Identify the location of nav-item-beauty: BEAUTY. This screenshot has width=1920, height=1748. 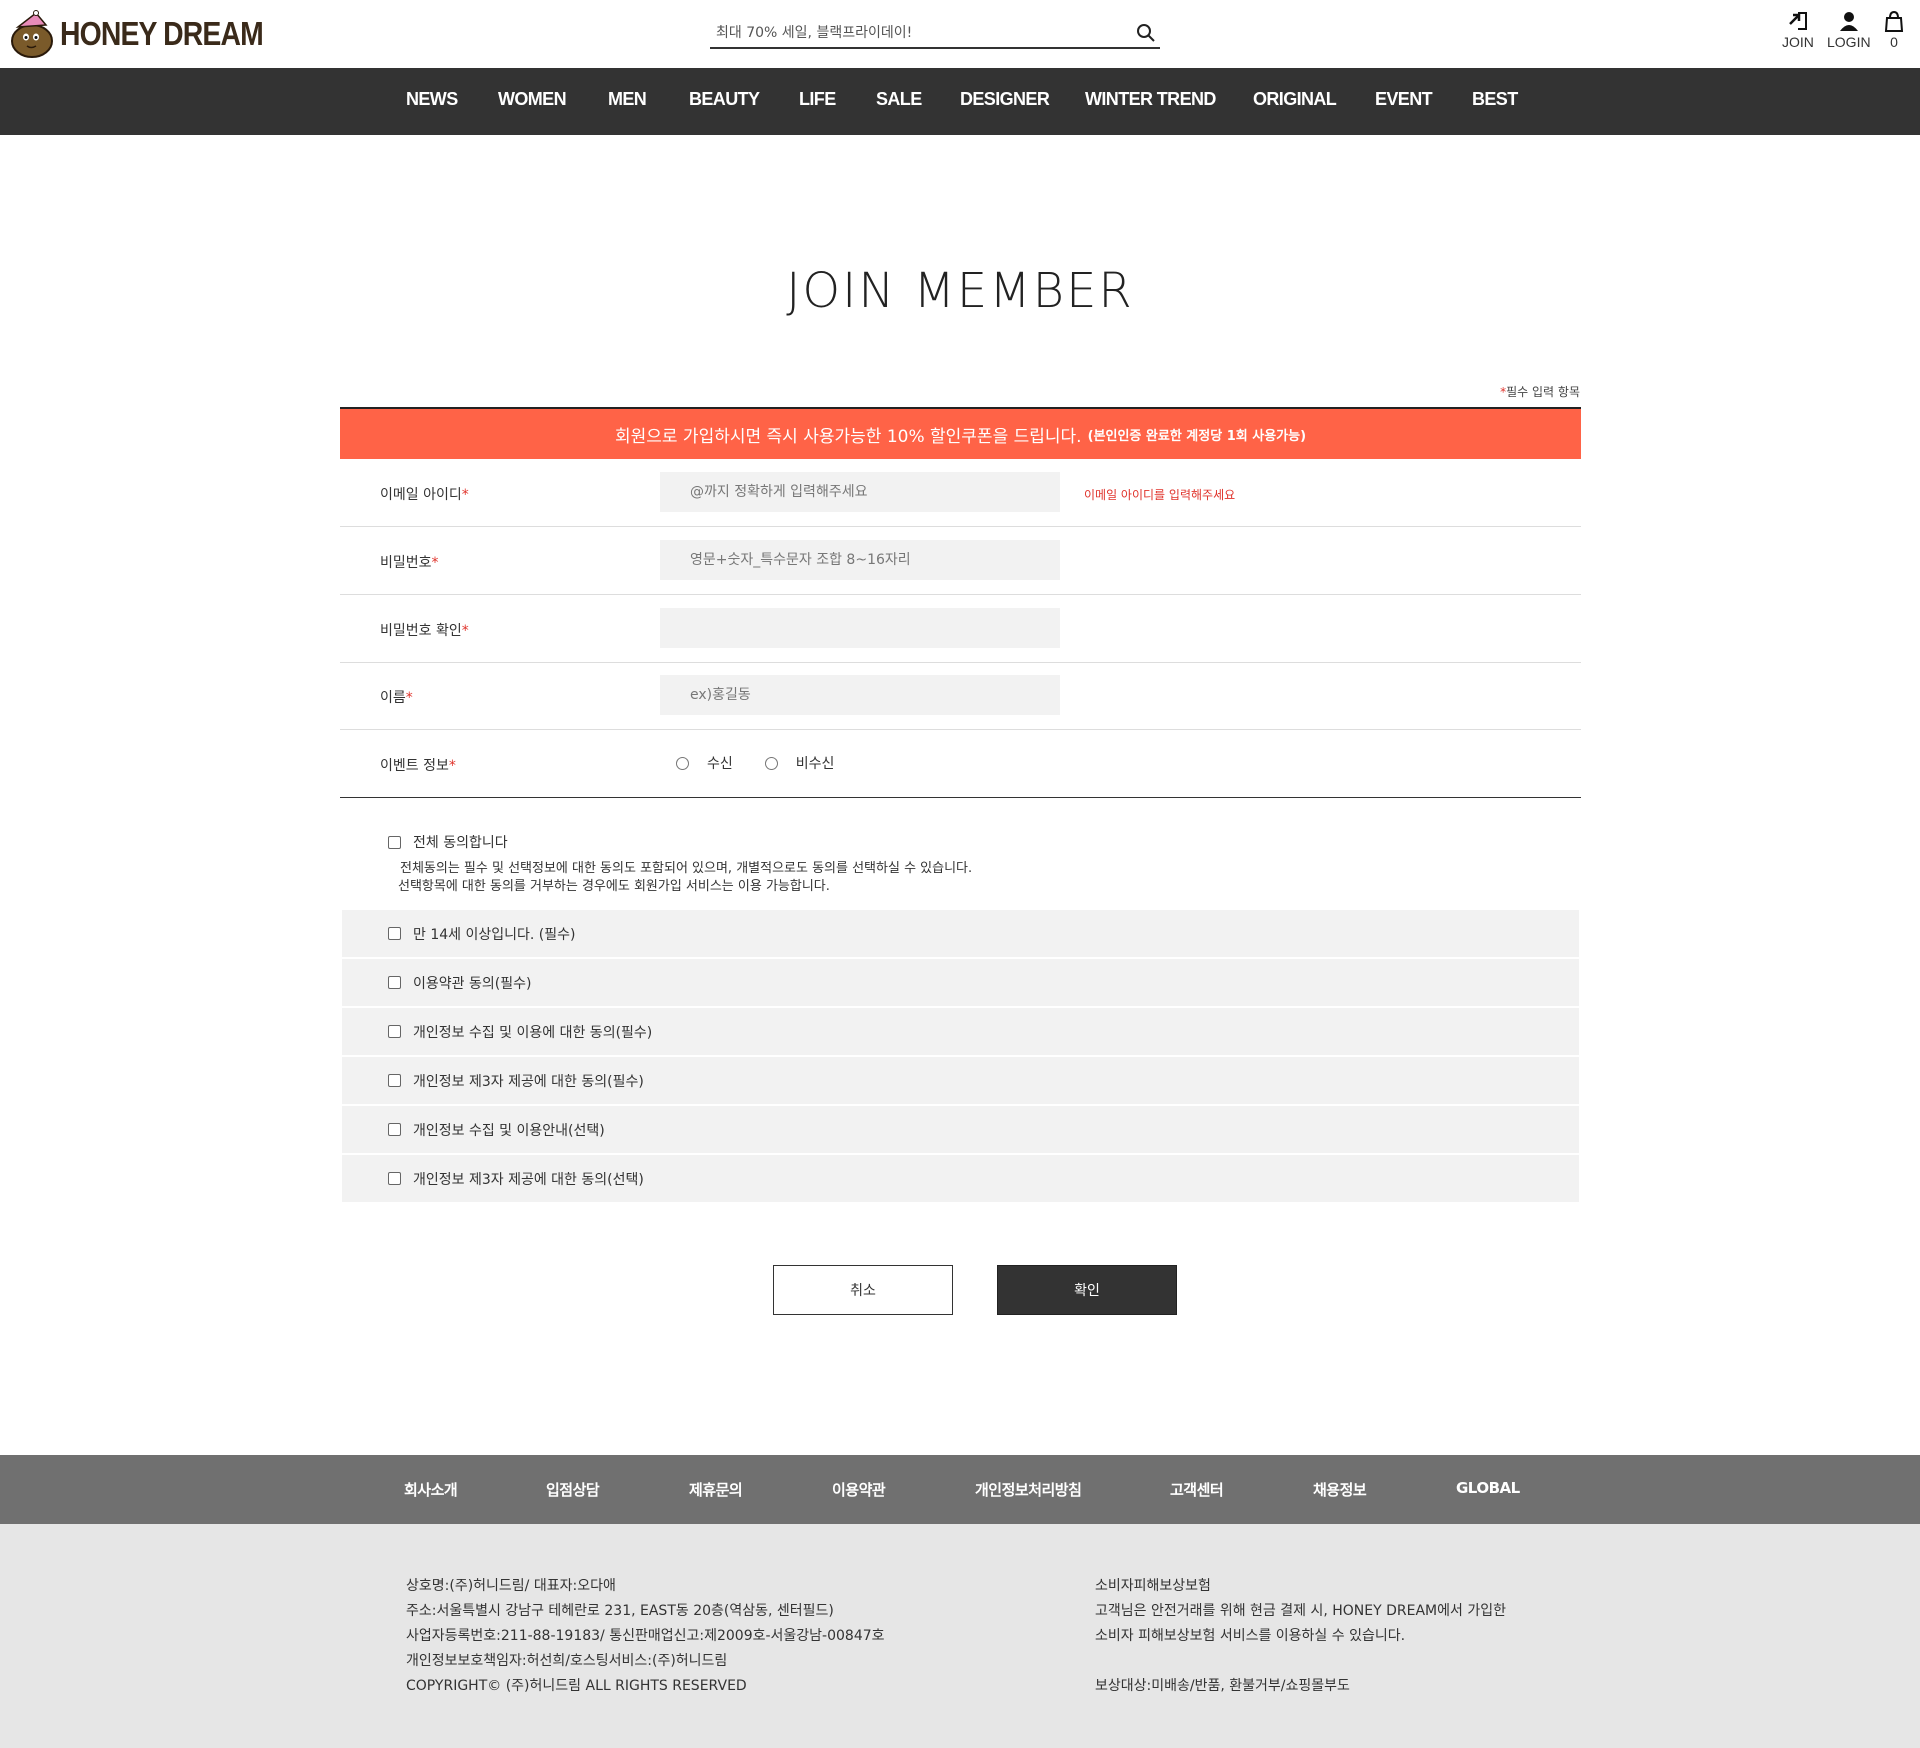
(724, 99).